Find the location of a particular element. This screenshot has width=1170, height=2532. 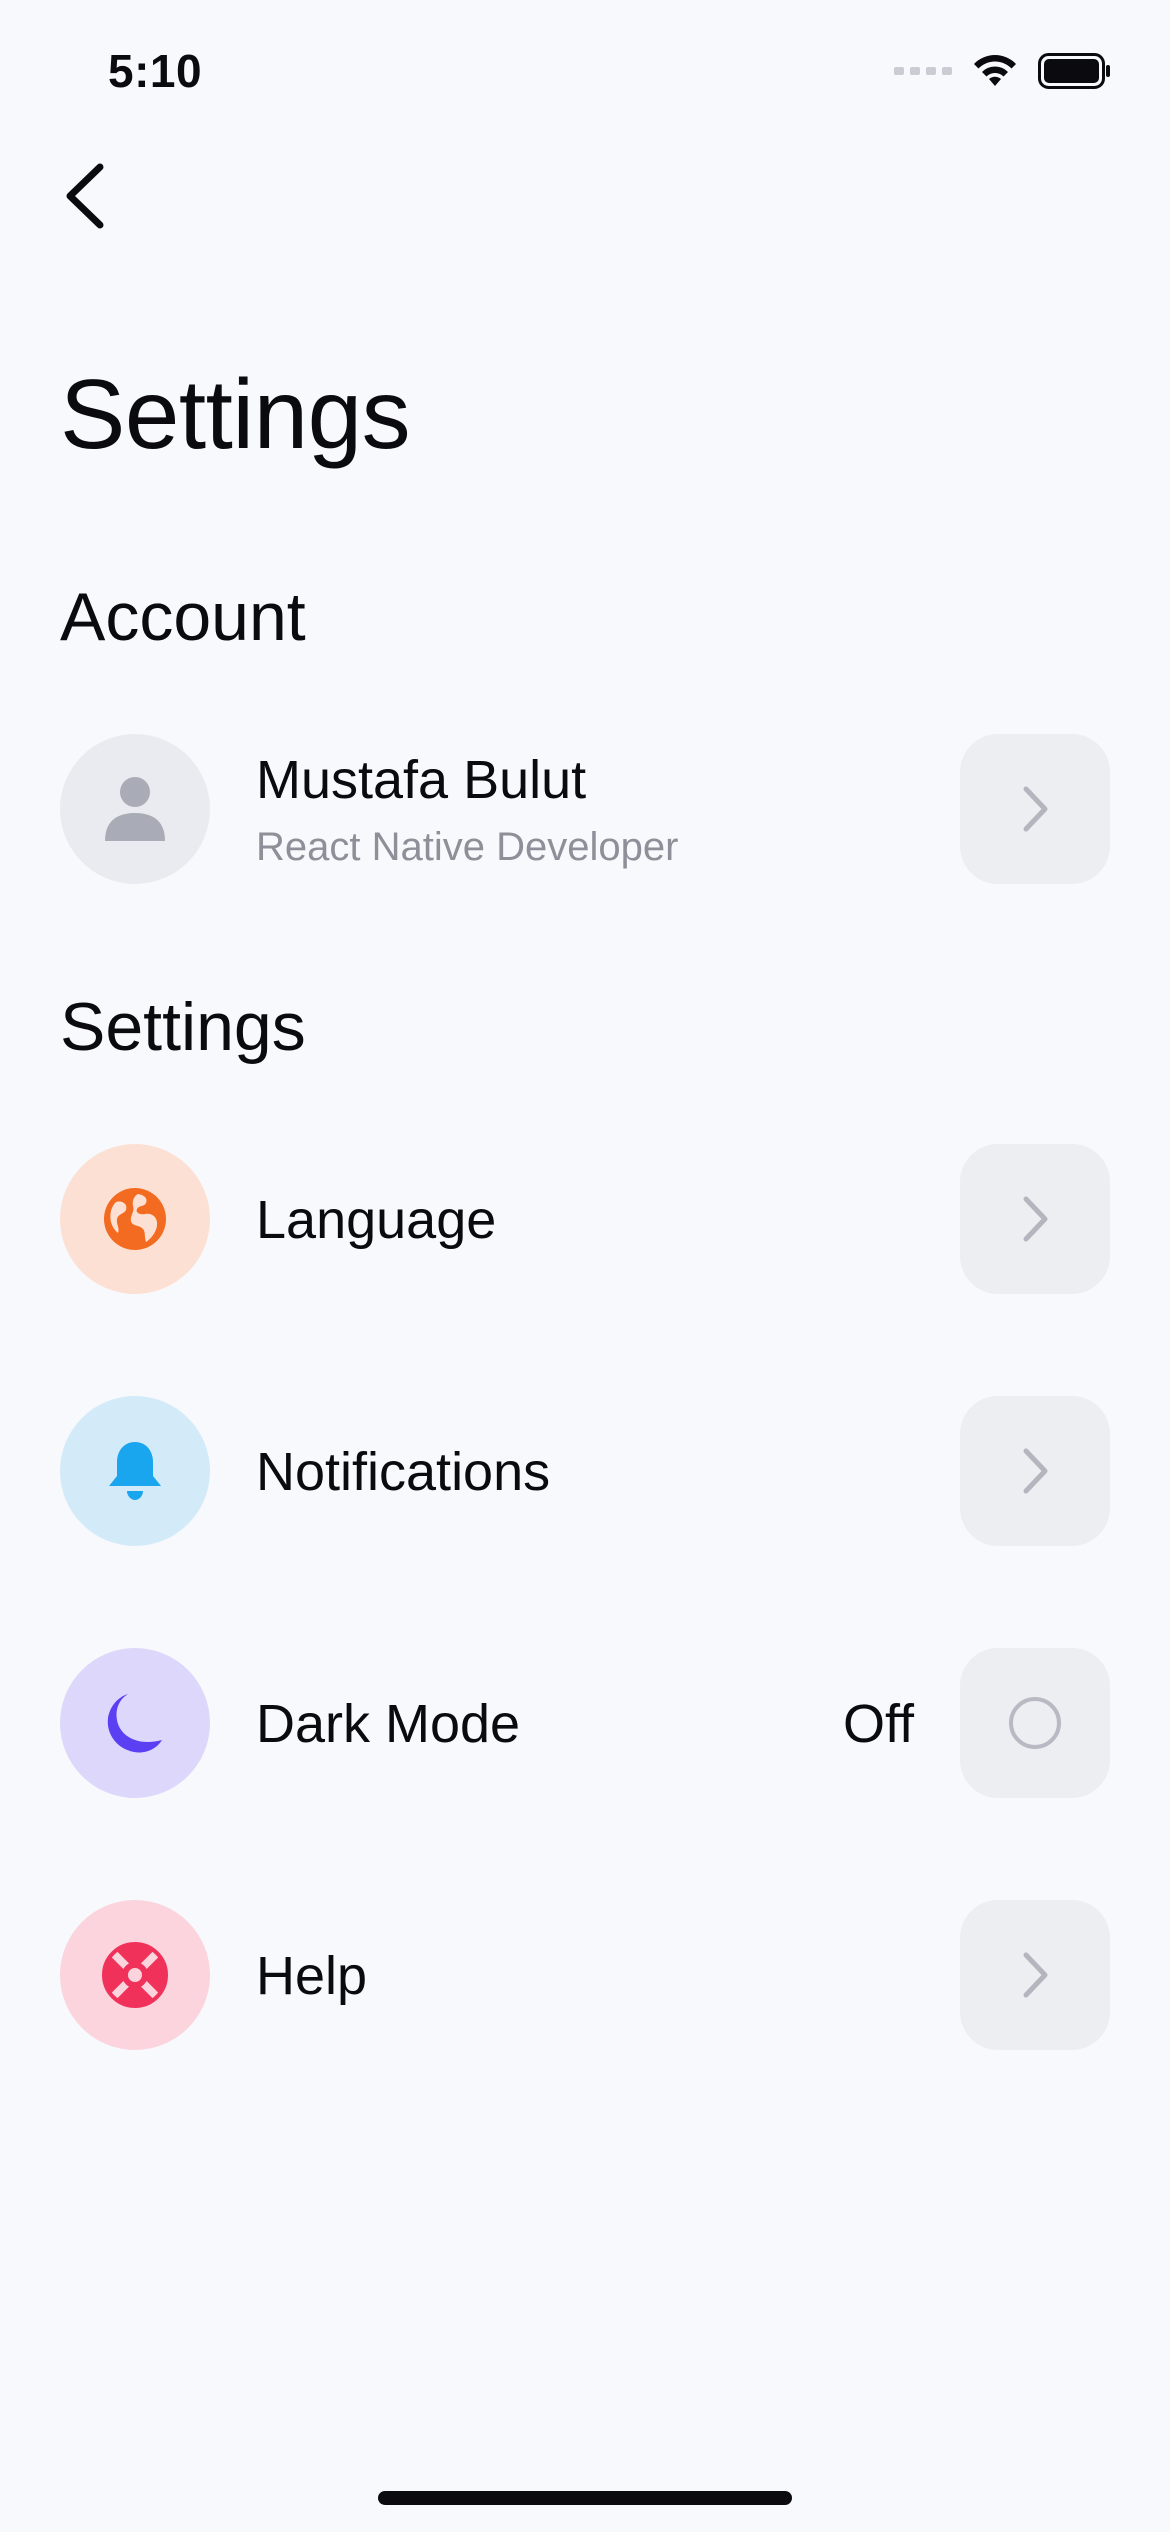

back-button is located at coordinates (84, 196).